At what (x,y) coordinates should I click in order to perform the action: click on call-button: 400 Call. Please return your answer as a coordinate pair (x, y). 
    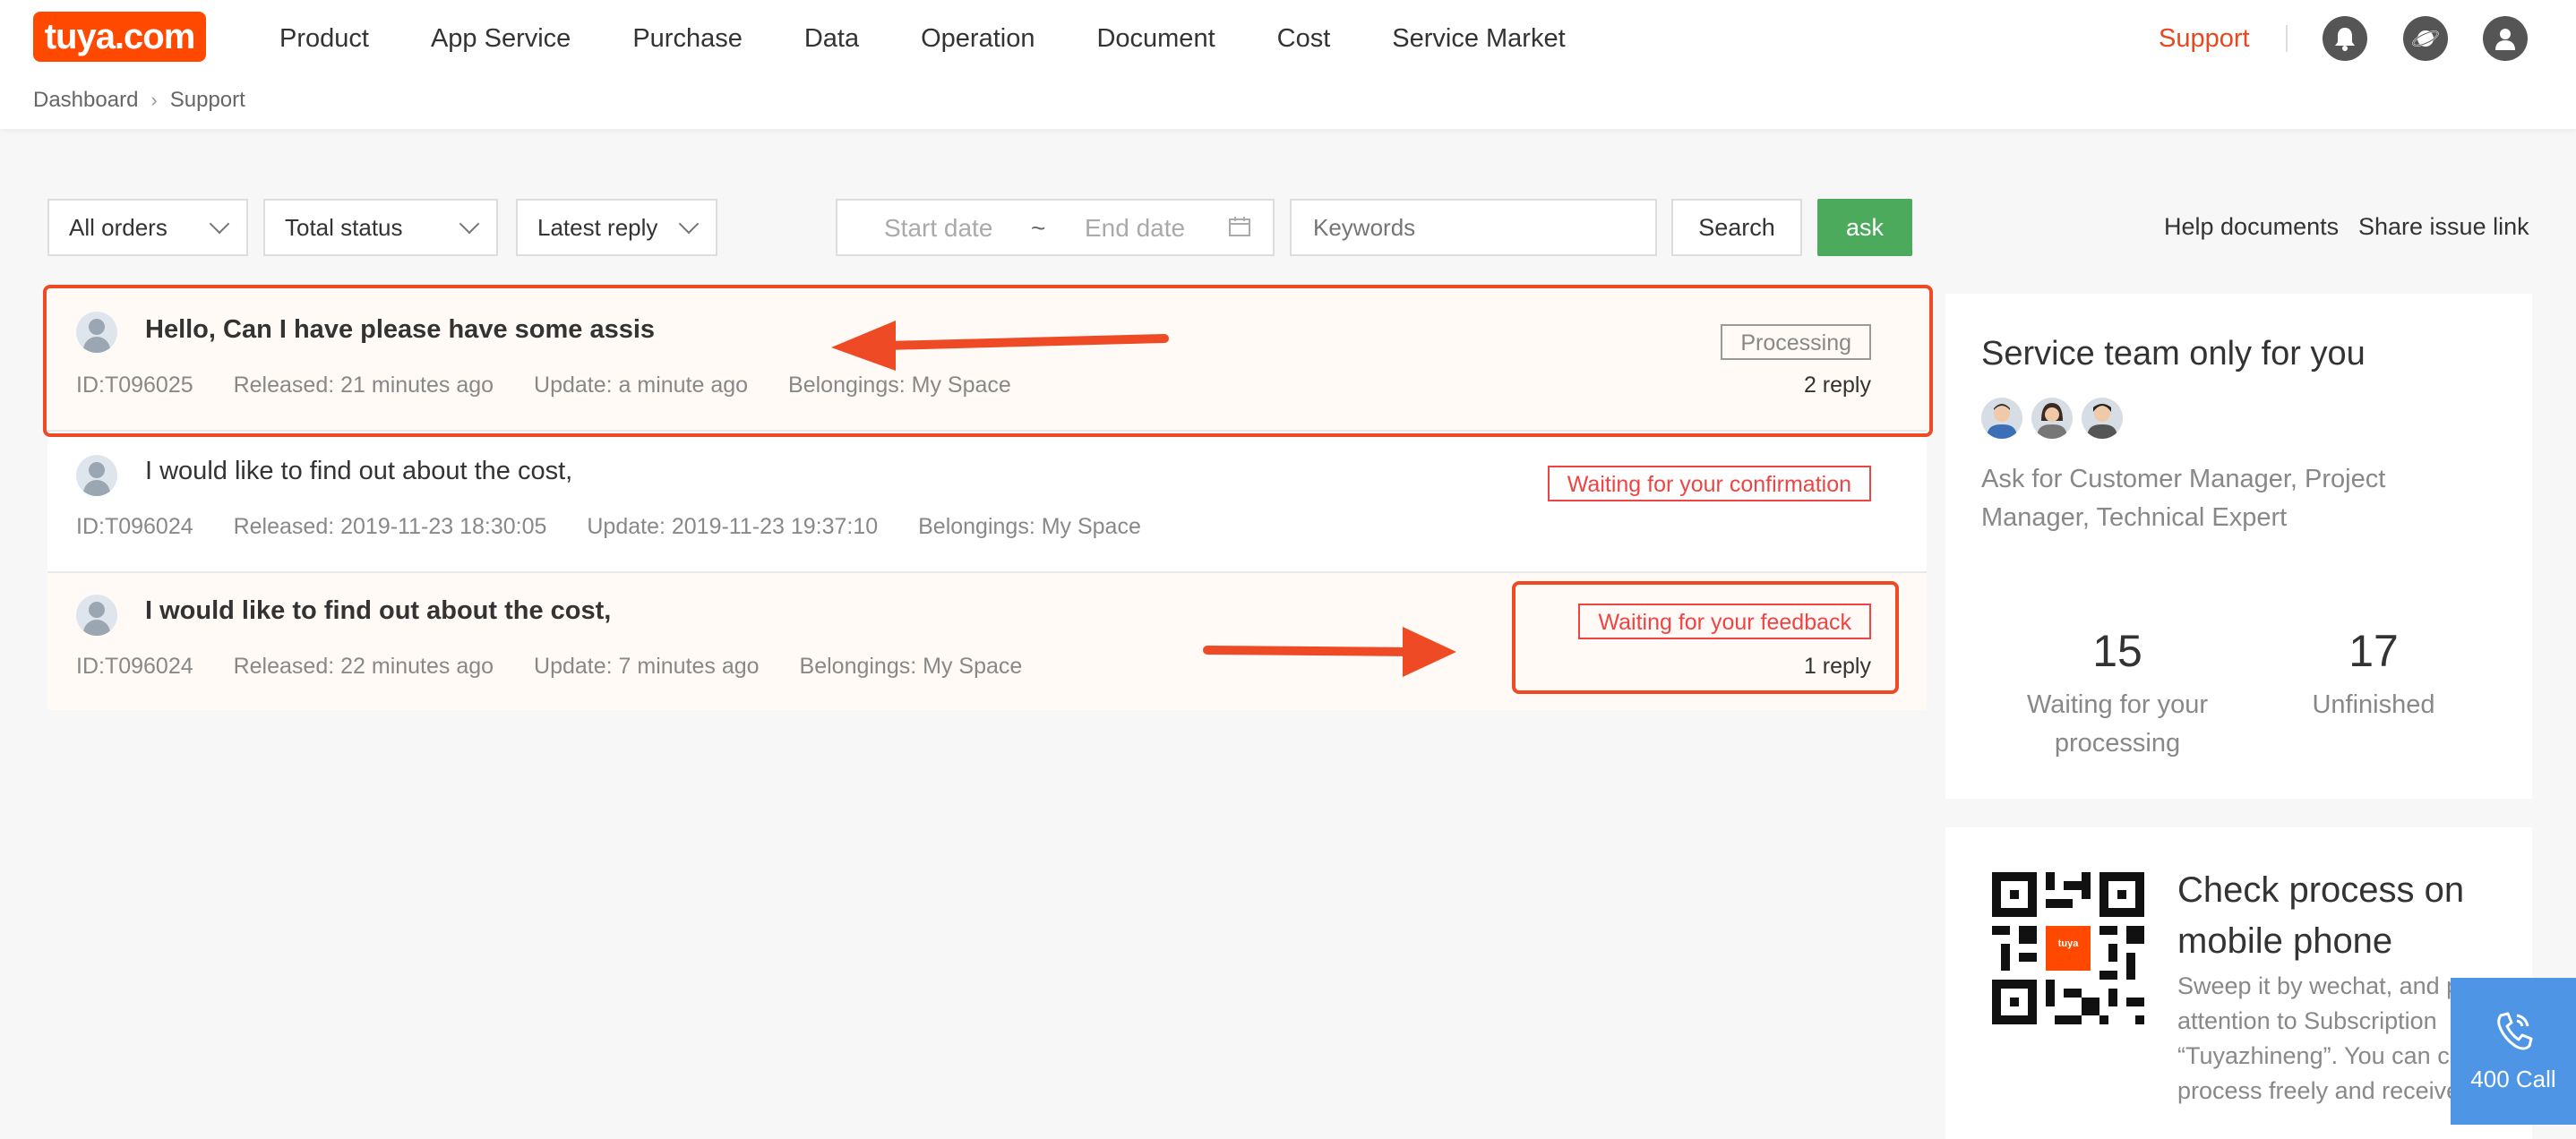
    Looking at the image, I should click on (2513, 1052).